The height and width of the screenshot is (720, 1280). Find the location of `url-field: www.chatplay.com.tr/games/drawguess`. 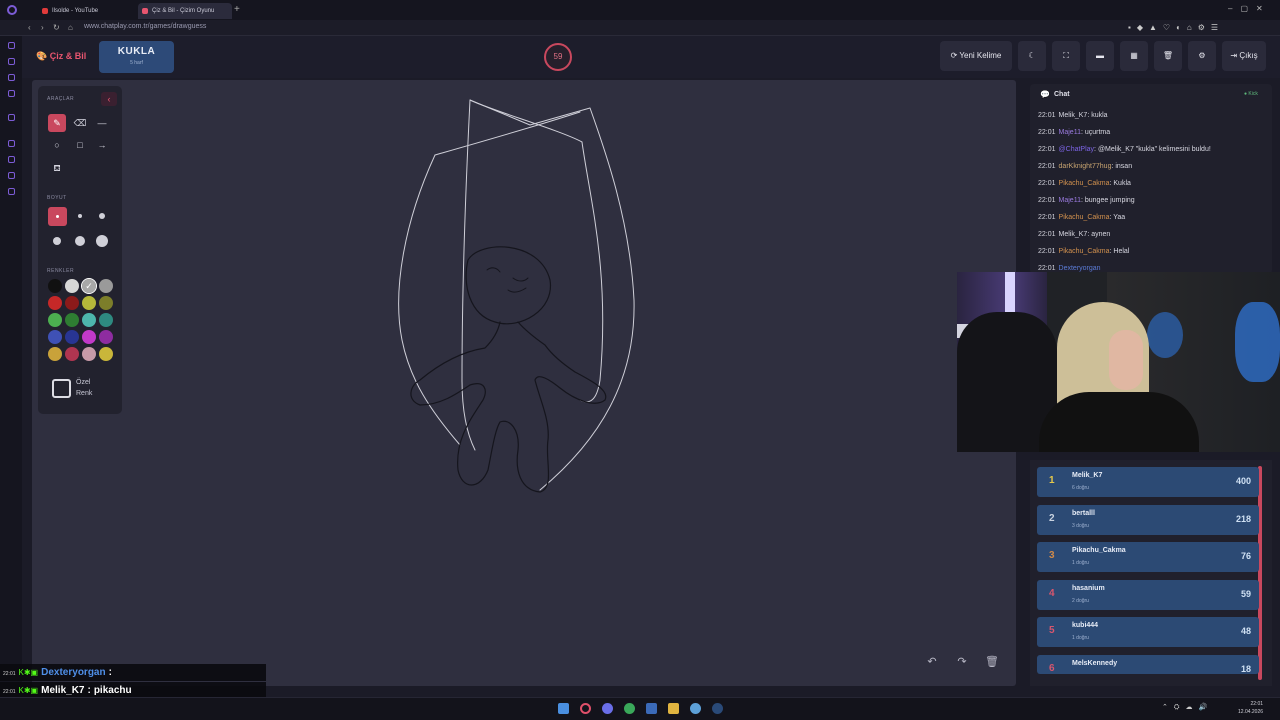

url-field: www.chatplay.com.tr/games/drawguess is located at coordinates (145, 26).